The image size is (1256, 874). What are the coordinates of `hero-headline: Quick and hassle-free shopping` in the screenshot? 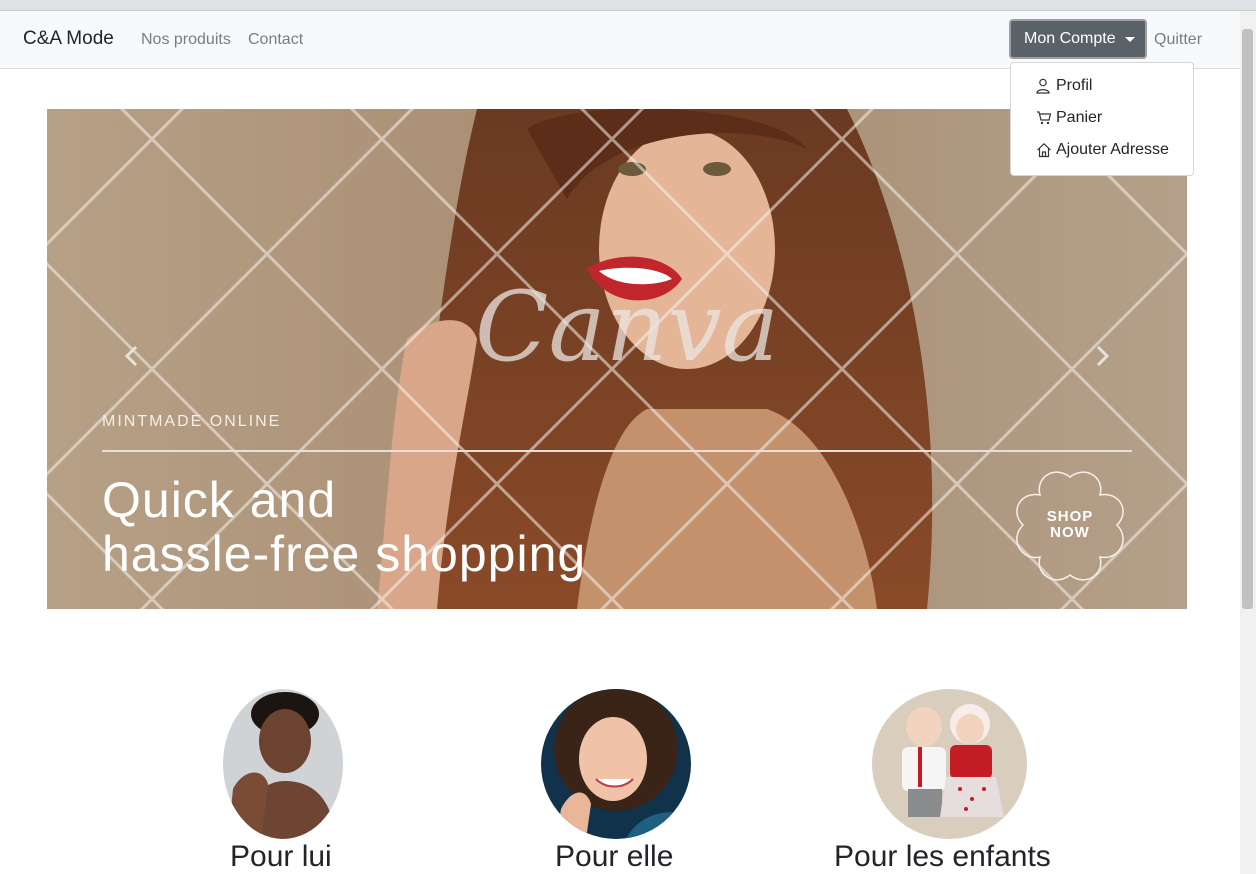 It's located at (344, 527).